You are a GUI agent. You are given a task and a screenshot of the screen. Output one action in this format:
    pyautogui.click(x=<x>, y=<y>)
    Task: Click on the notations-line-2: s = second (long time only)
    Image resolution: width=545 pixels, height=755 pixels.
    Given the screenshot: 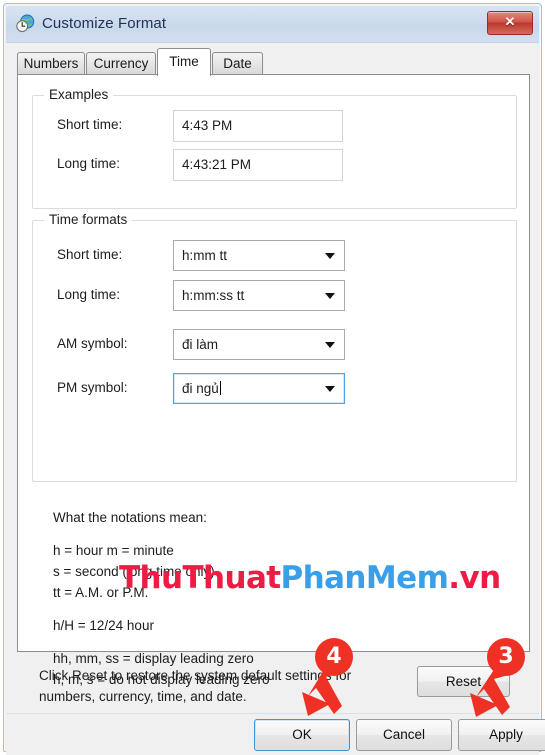 What is the action you would take?
    pyautogui.click(x=134, y=571)
    